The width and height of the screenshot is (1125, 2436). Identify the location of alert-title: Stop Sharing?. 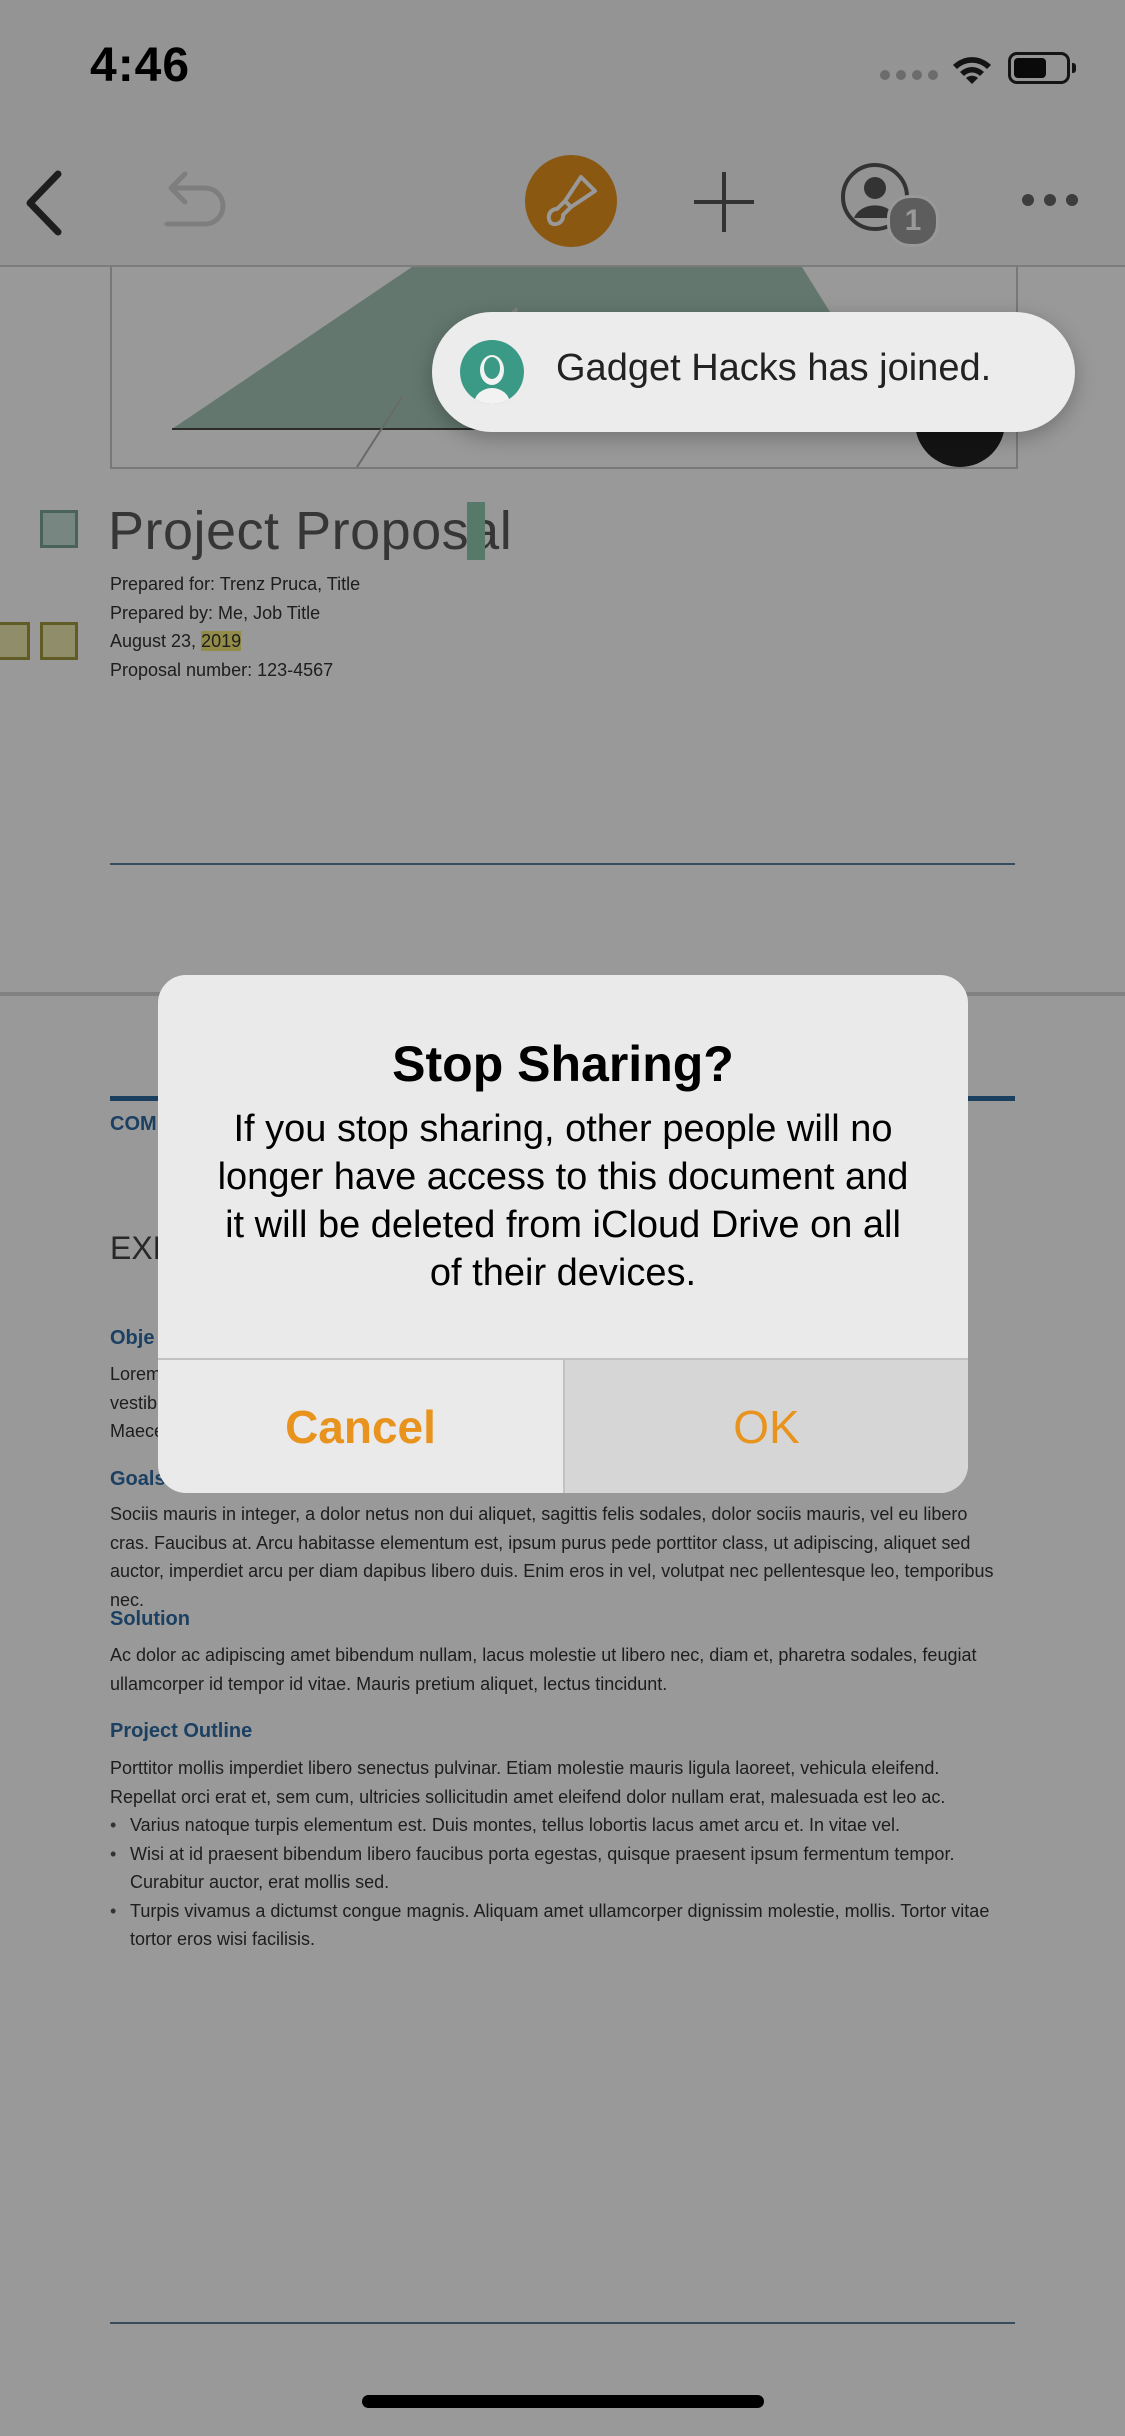
(563, 1064).